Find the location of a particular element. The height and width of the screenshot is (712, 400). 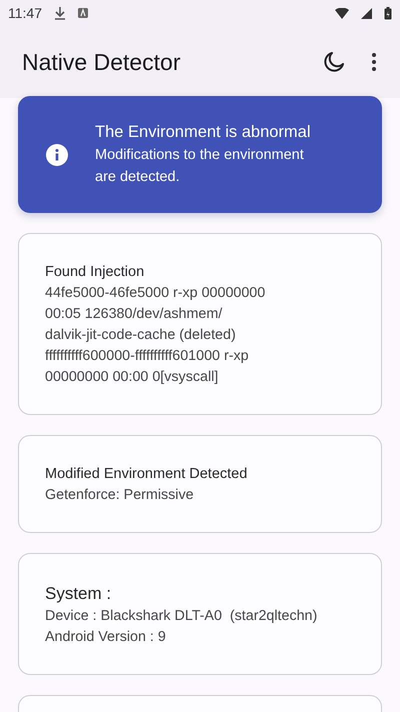

download-icon is located at coordinates (60, 13).